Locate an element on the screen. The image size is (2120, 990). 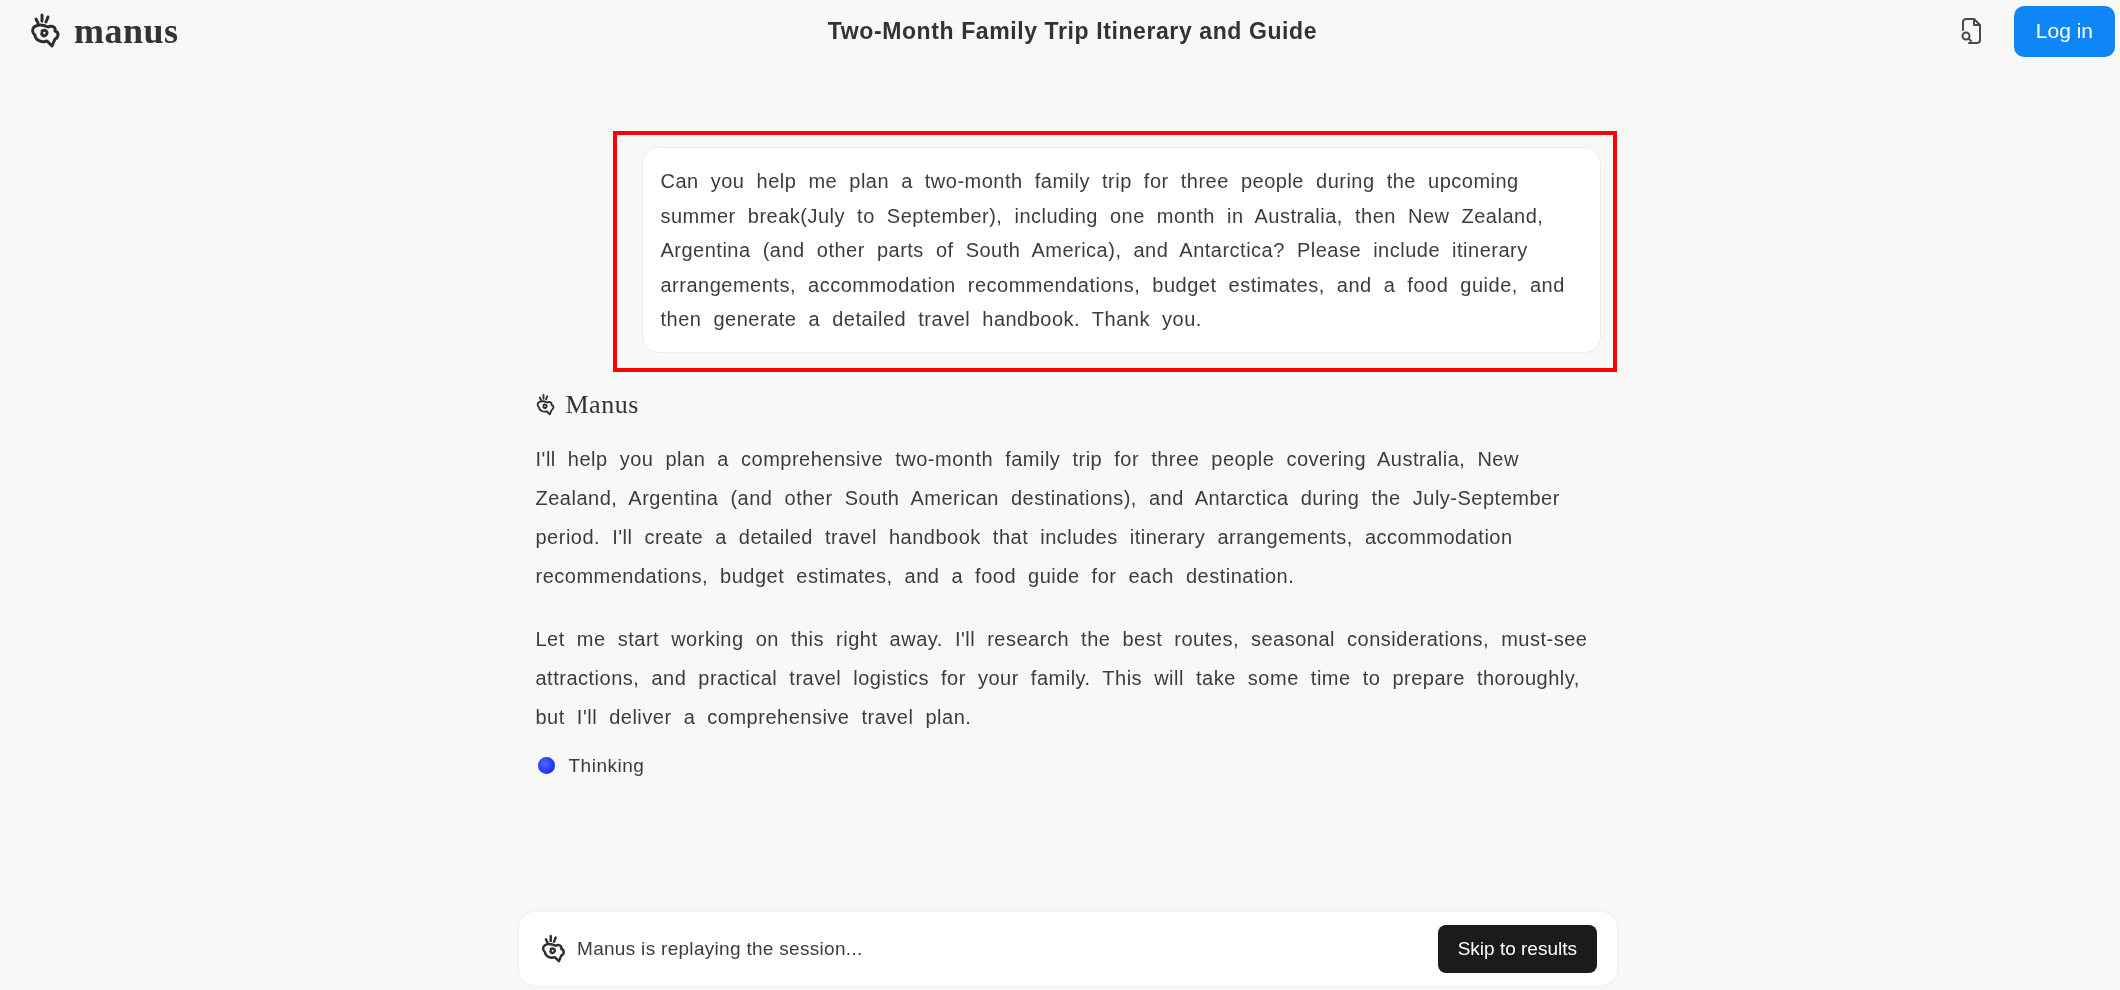
assistant-message: I'll help you plan a comprehensive two-month family trip for three people covering Australia, New Zealand, Argentina (and other South American destinations), and Antarctica during the July-September period. I'll create a detailed travel handbook that includes itinerary arrangements, accommodation recommendations, budget estimates, and a food guide for each destination. is located at coordinates (1048, 517).